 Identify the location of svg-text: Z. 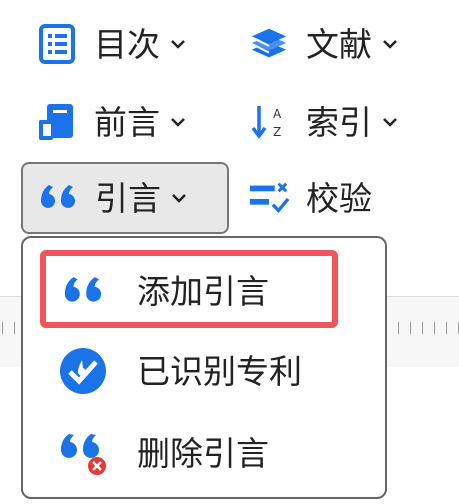
(277, 132).